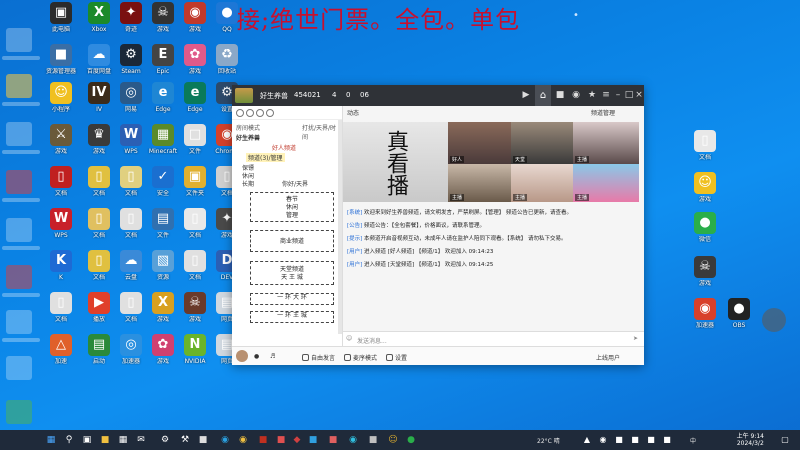  Describe the element at coordinates (265, 157) in the screenshot. I see `channel-row-active: 频道(3)/管理` at that location.